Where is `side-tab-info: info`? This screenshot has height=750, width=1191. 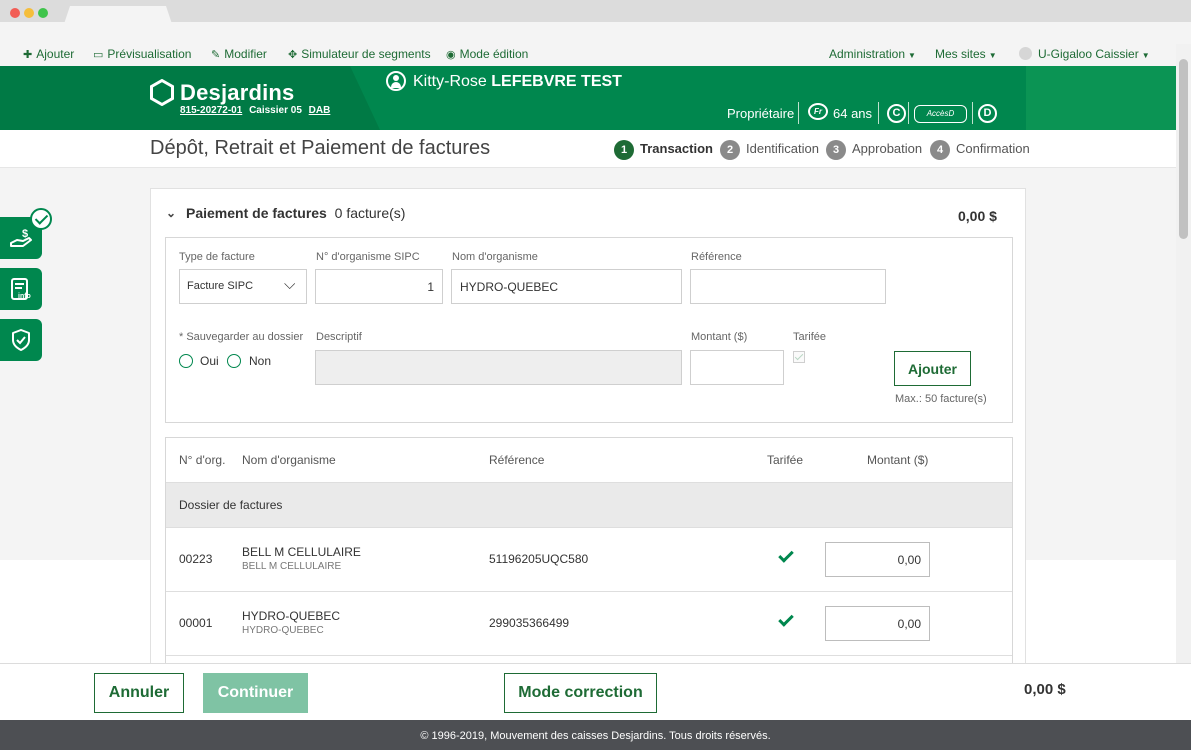 side-tab-info: info is located at coordinates (21, 289).